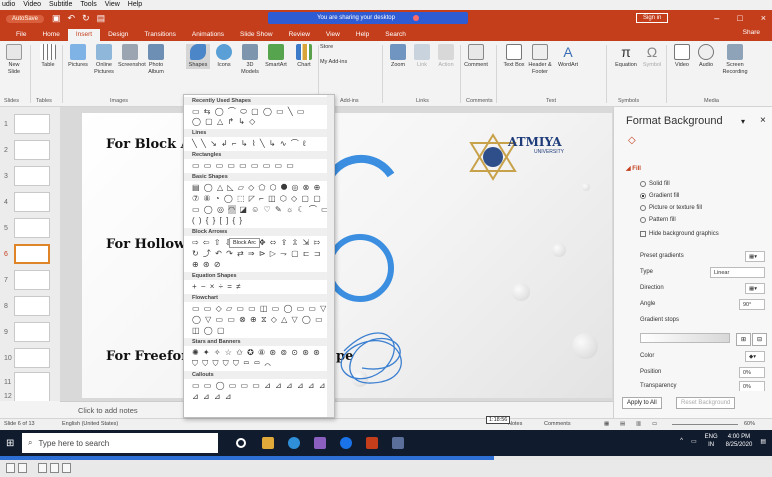  I want to click on add-stop-icon: ⊞, so click(744, 339).